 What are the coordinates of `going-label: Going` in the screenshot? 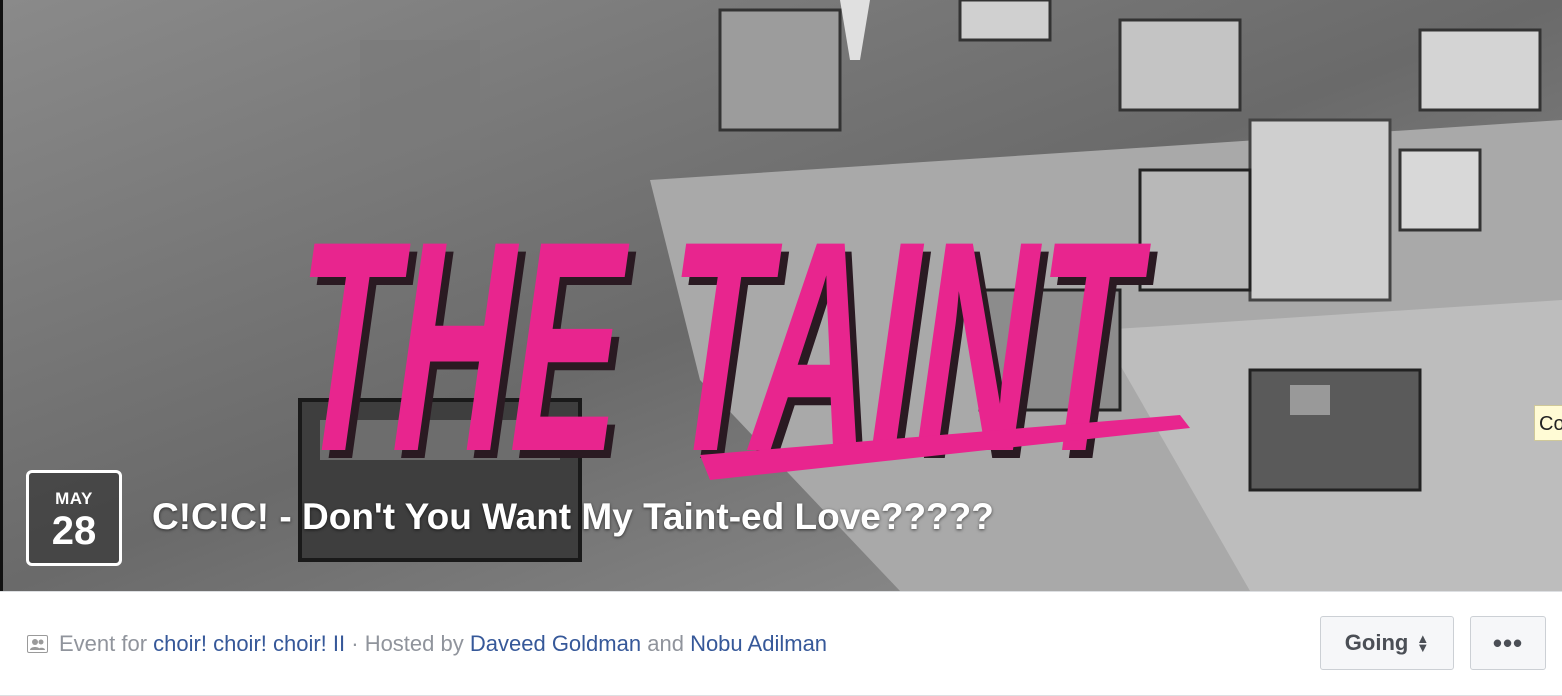 It's located at (1376, 642).